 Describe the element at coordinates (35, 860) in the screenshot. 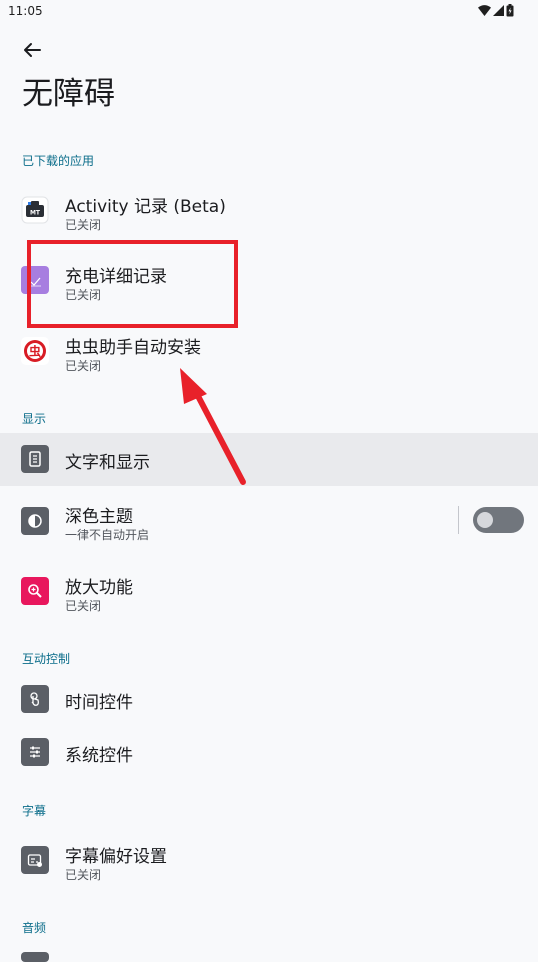

I see `captions-icon` at that location.